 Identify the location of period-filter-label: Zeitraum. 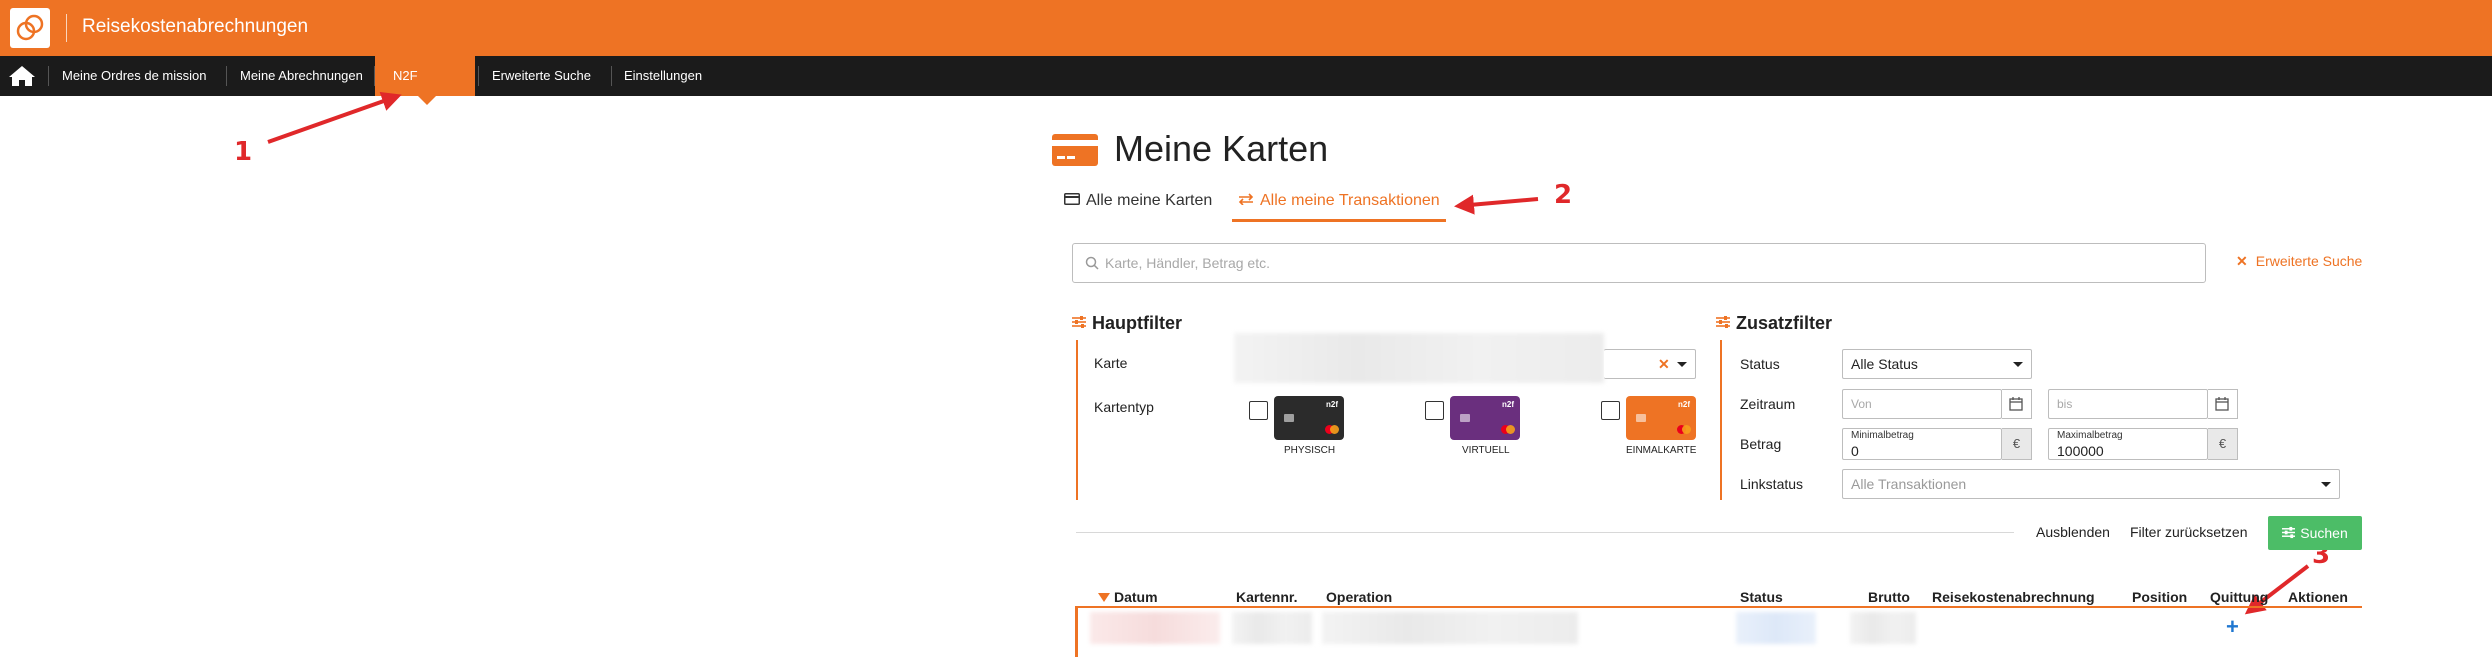
(1768, 404).